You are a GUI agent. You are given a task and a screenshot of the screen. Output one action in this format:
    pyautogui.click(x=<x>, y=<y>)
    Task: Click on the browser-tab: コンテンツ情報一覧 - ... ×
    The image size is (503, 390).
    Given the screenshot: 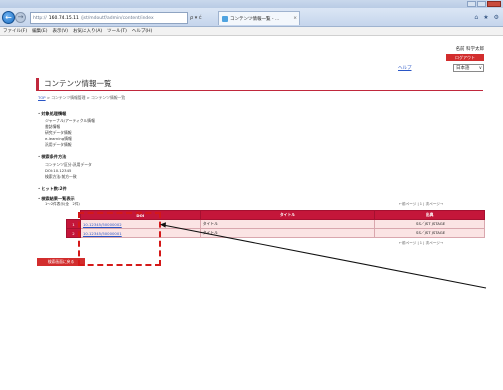 What is the action you would take?
    pyautogui.click(x=259, y=18)
    